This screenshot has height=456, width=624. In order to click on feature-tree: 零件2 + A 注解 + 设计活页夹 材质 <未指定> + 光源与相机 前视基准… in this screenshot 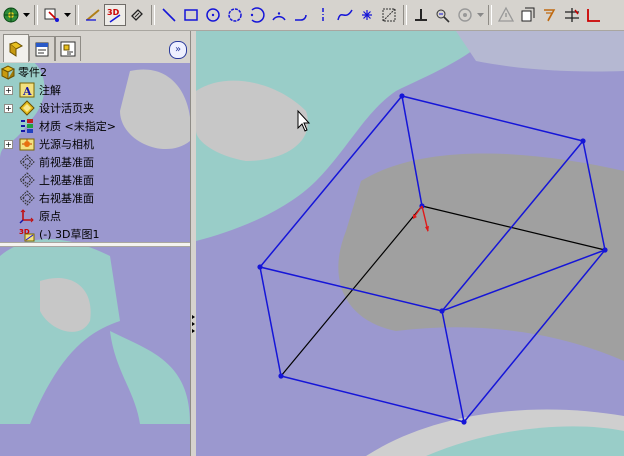, I will do `click(95, 153)`.